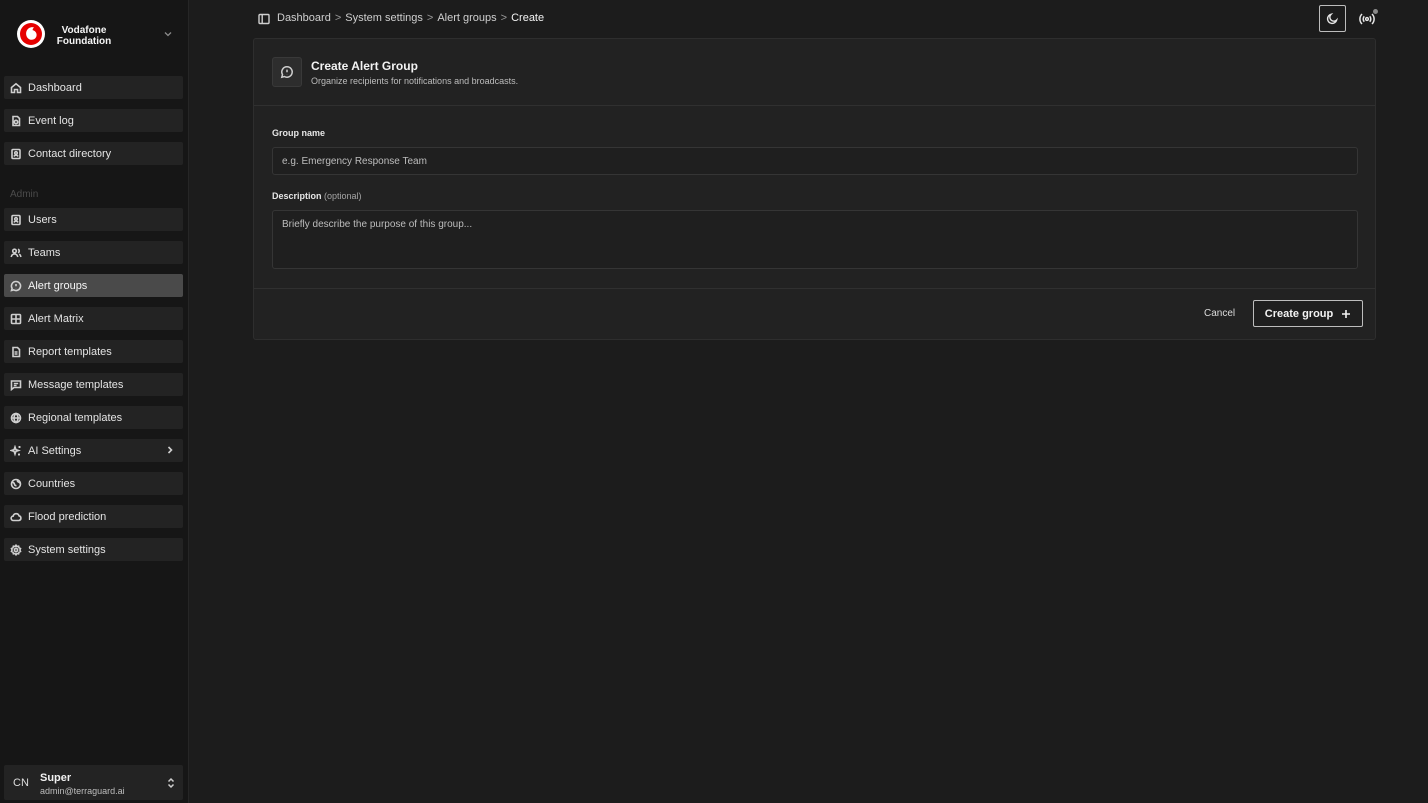 This screenshot has height=803, width=1428. What do you see at coordinates (16, 417) in the screenshot?
I see `globe-icon` at bounding box center [16, 417].